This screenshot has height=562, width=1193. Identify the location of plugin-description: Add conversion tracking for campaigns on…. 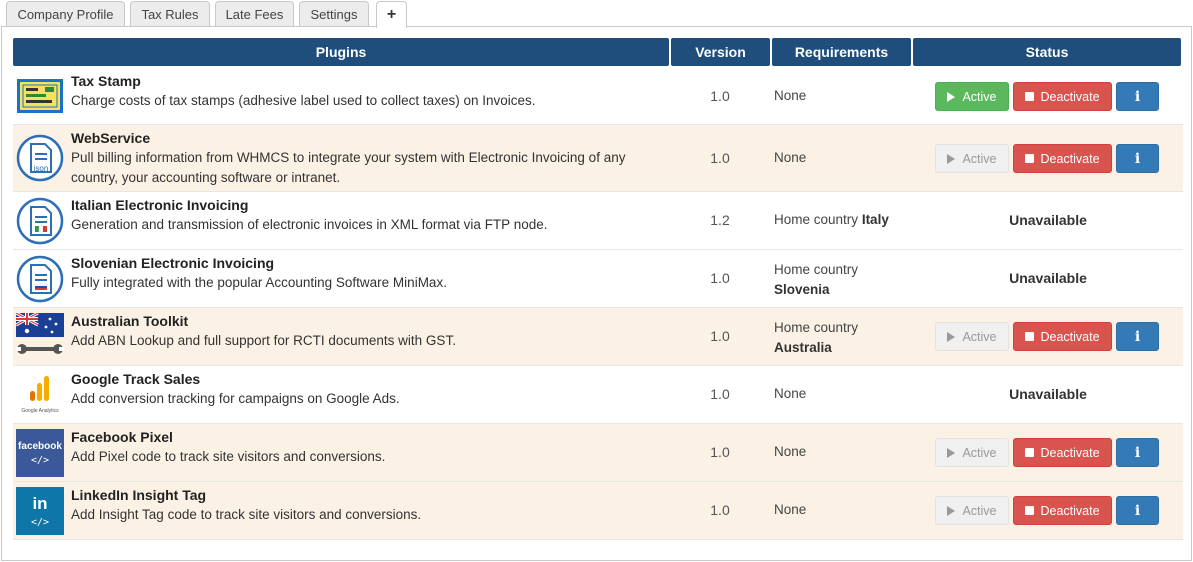
(235, 398).